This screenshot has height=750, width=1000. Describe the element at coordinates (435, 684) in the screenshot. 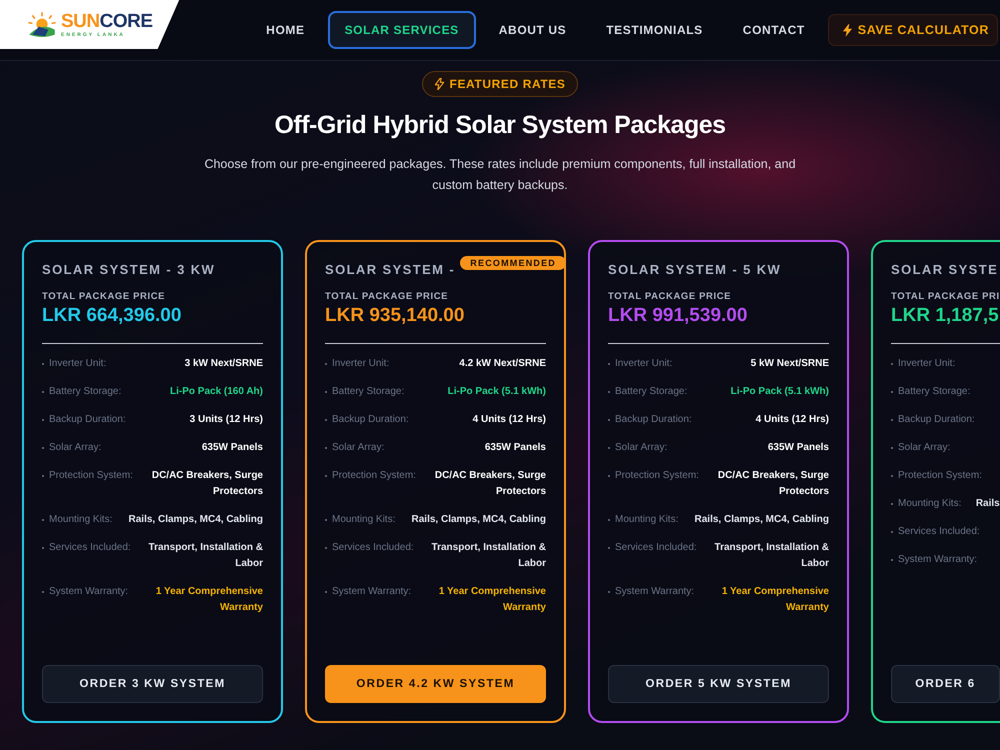

I see `order-button: ORDER 4.2 KW SYSTEM` at that location.